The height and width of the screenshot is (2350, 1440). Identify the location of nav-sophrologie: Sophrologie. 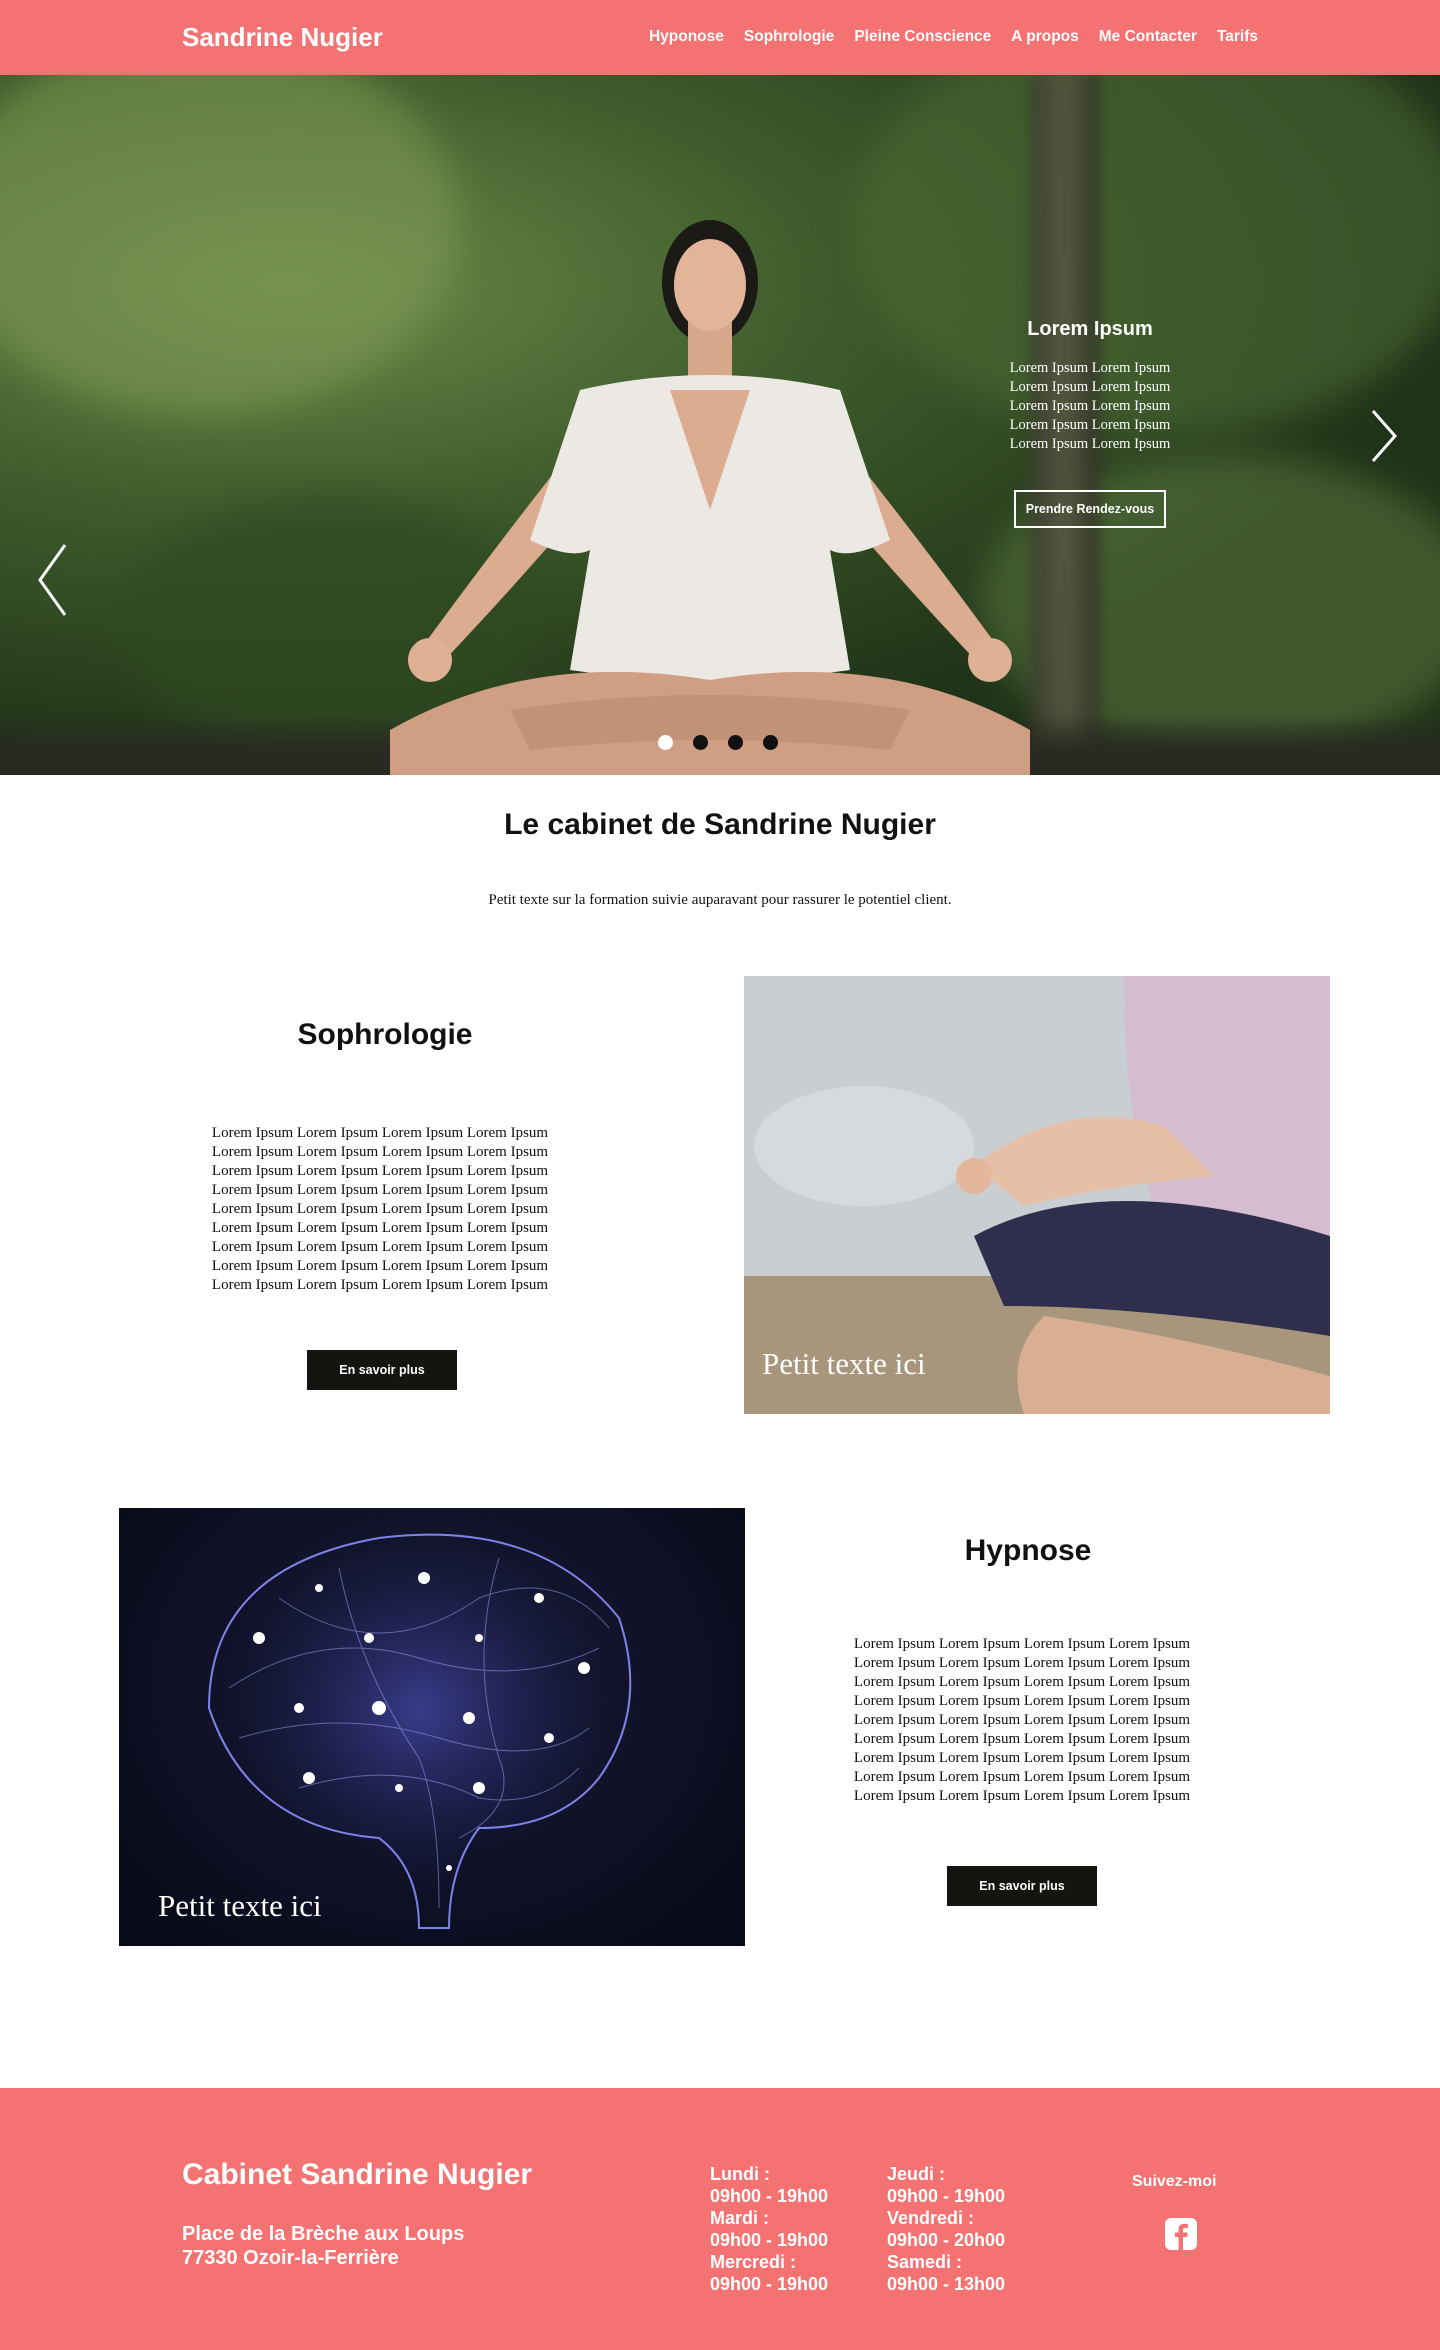
(789, 37).